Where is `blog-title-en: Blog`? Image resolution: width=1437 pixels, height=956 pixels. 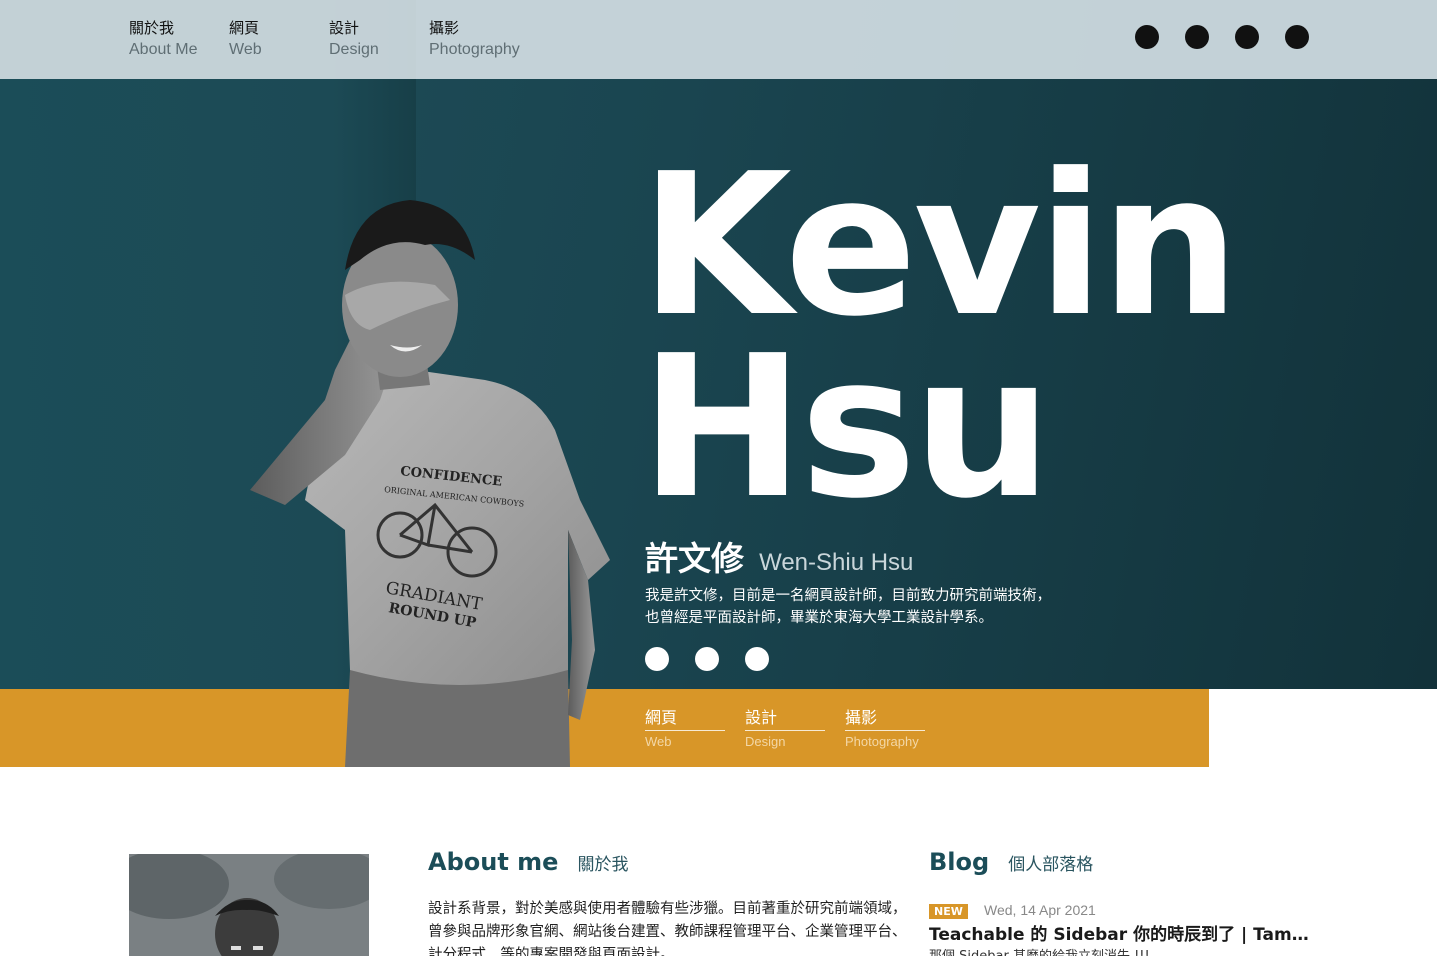
blog-title-en: Blog is located at coordinates (959, 862).